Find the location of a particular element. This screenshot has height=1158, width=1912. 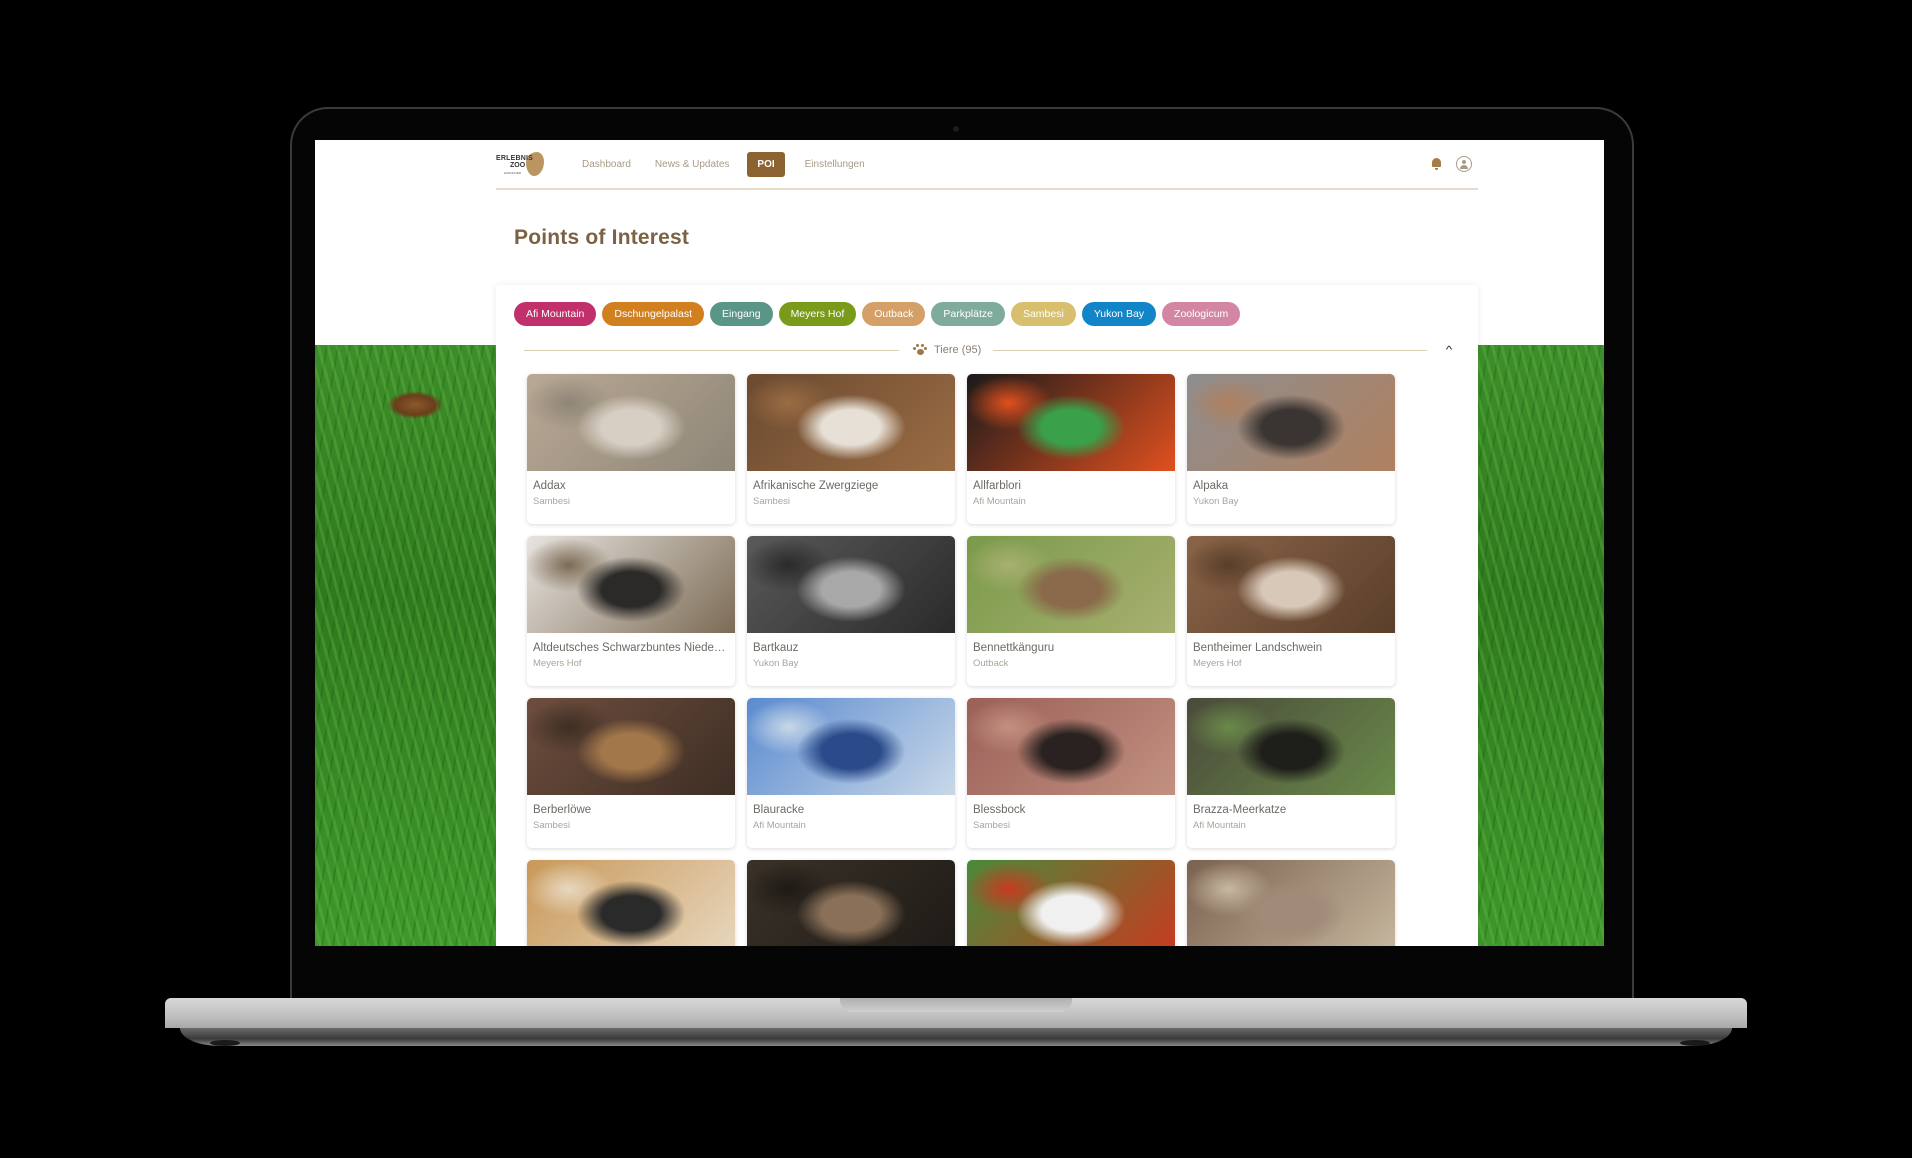

bell-icon is located at coordinates (1436, 164).